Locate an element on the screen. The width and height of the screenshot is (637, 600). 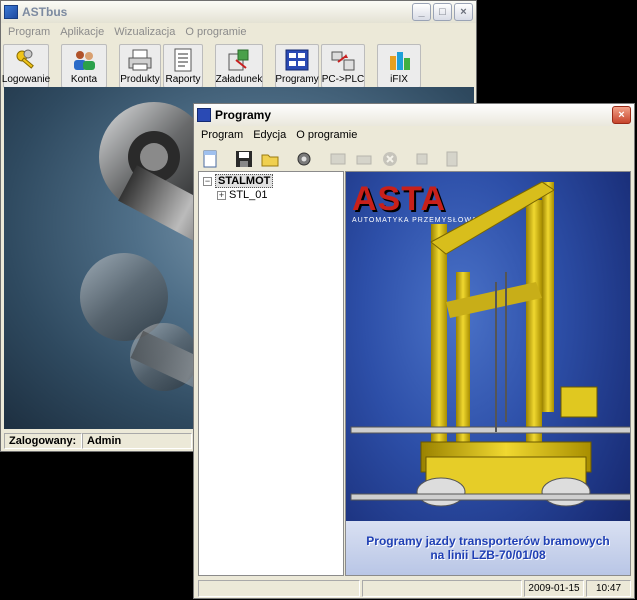
programy-toolbar is located at coordinates (414, 159).